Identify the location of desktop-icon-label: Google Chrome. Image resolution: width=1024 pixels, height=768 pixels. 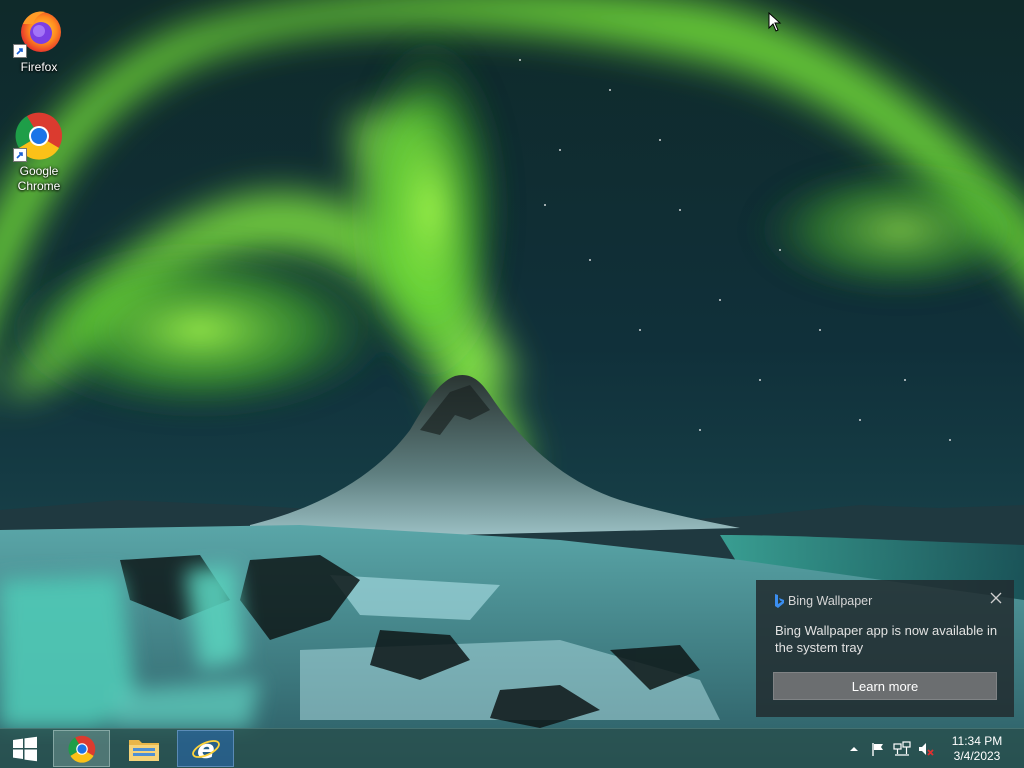
(39, 178).